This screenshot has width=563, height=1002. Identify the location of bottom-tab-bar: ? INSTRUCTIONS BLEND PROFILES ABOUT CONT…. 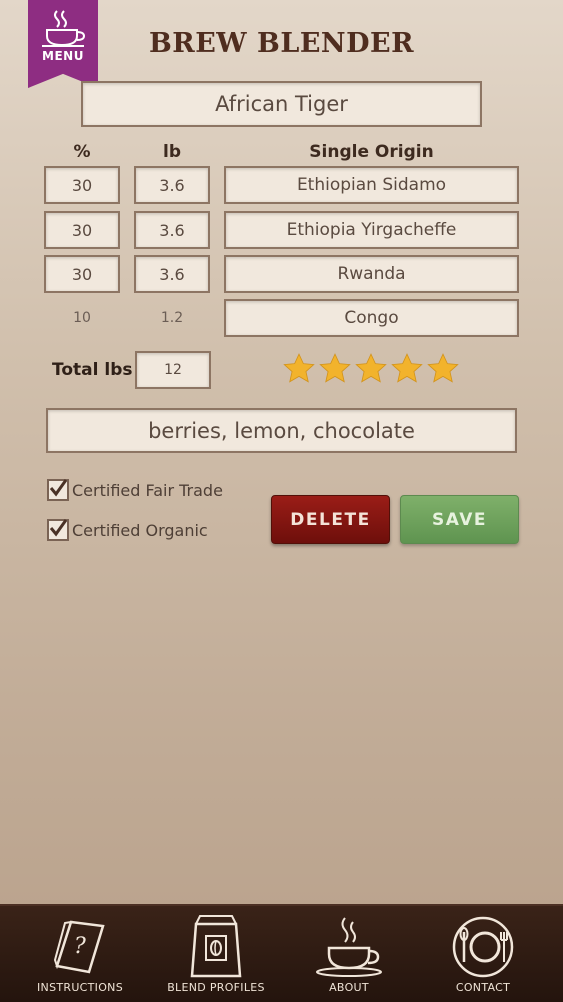
(281, 953).